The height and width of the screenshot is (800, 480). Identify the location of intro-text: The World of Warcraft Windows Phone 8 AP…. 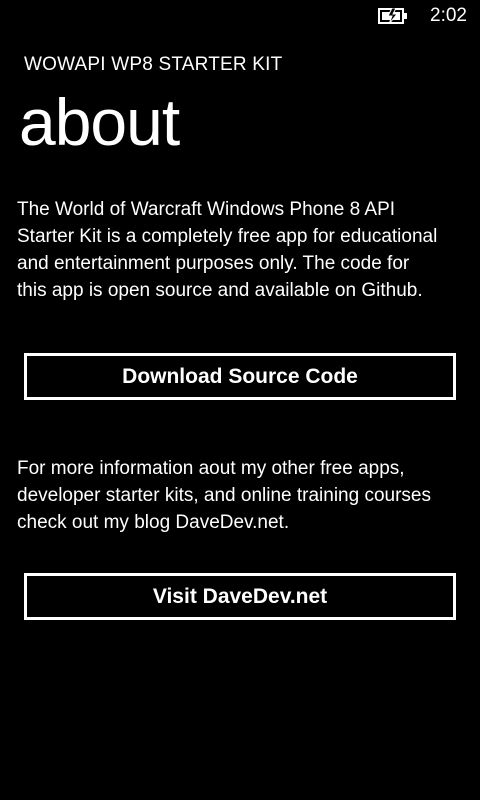
(227, 250).